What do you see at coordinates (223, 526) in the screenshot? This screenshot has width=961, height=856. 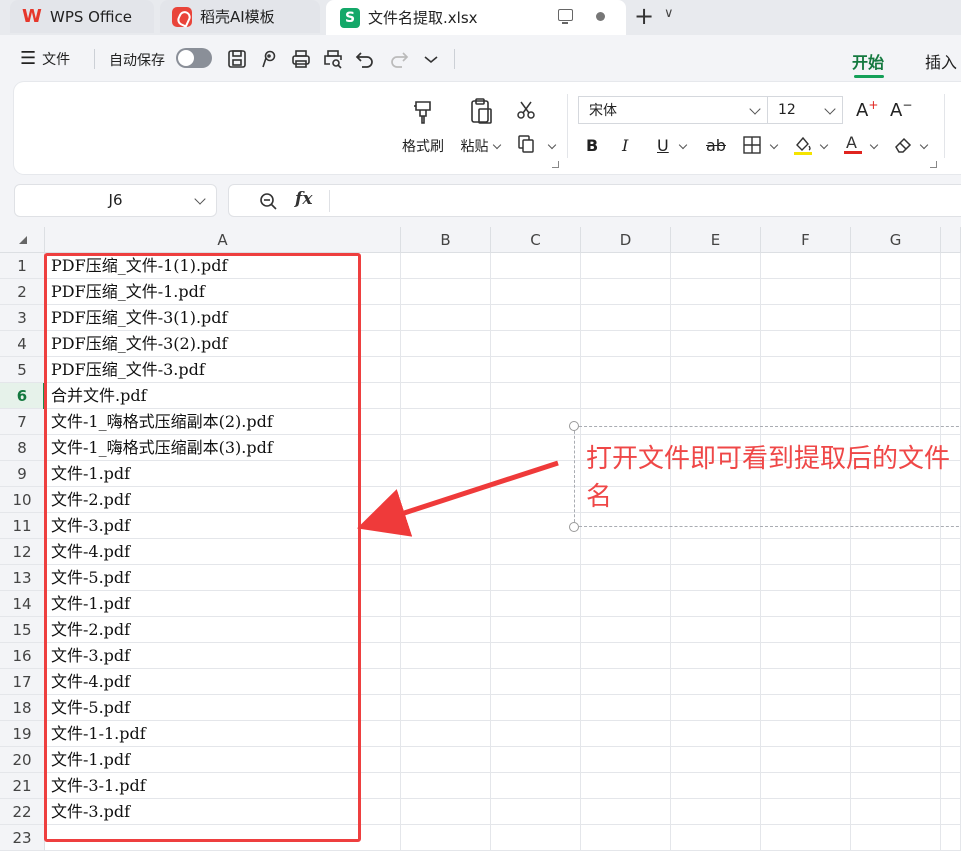 I see `cell-a11: 文件-3.pdf` at bounding box center [223, 526].